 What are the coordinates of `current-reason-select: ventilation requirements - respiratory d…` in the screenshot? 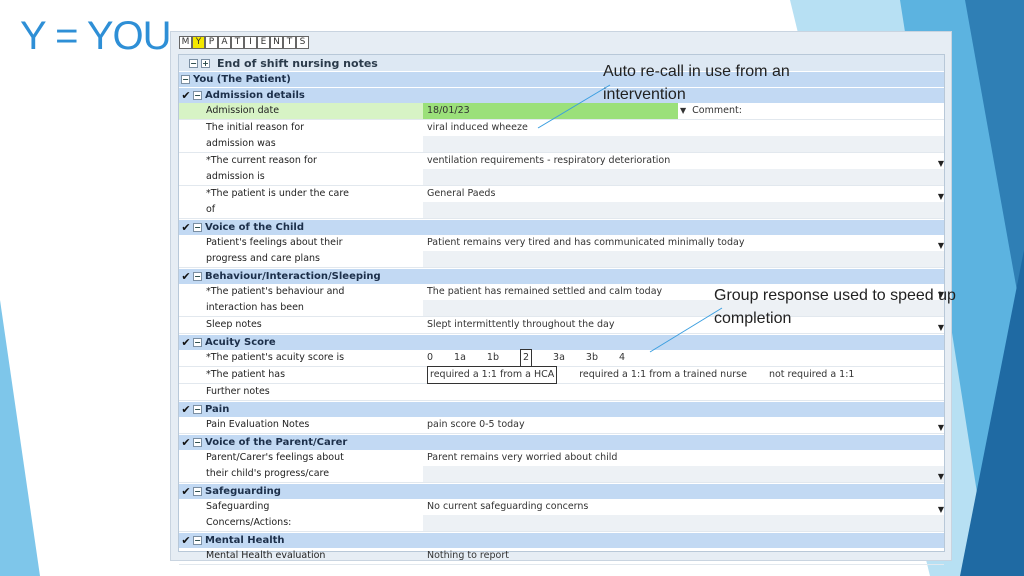 It's located at (683, 161).